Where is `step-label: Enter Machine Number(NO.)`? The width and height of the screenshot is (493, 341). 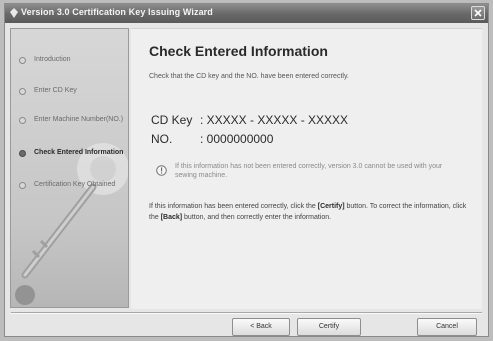
step-label: Enter Machine Number(NO.) is located at coordinates (79, 119).